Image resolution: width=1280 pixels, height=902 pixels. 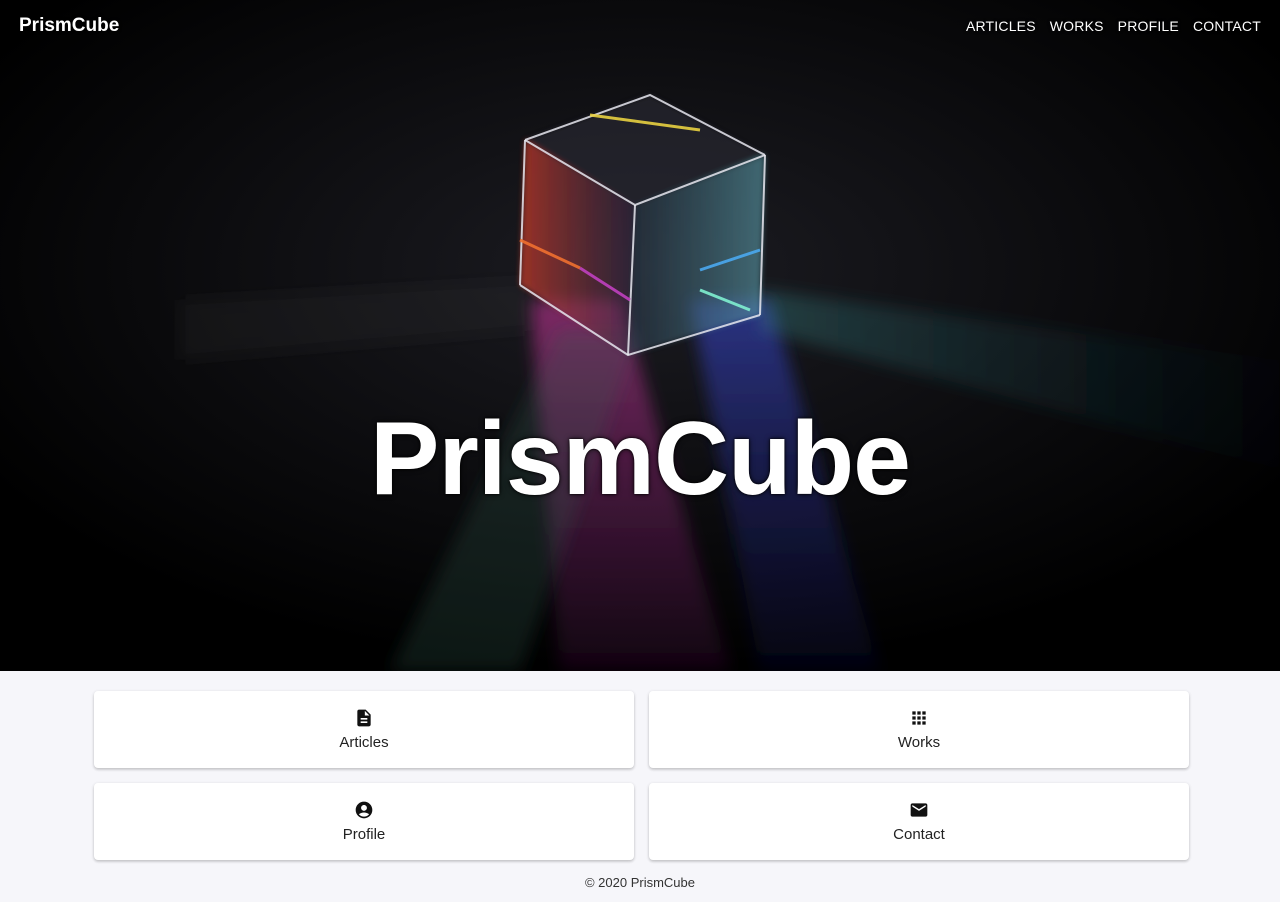 What do you see at coordinates (919, 821) in the screenshot?
I see `card-contact: Contact` at bounding box center [919, 821].